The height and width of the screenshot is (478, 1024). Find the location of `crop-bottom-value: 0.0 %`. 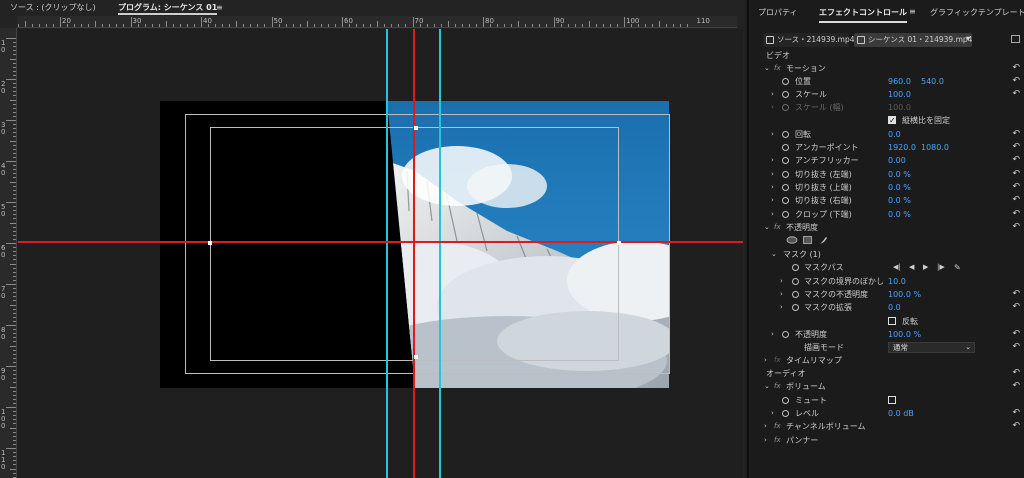

crop-bottom-value: 0.0 % is located at coordinates (899, 214).